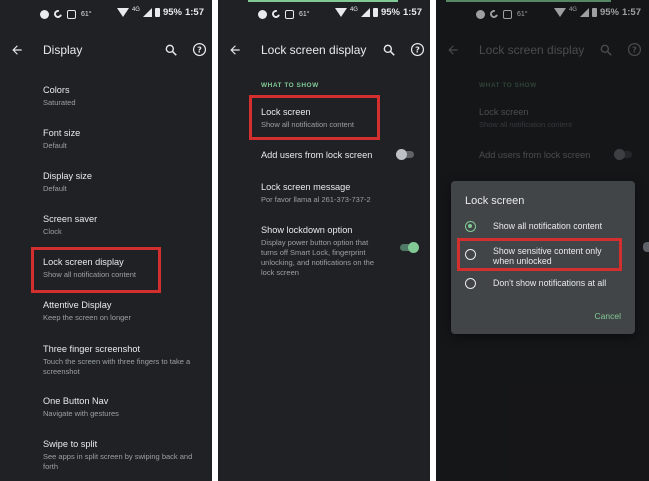  I want to click on setting-title: Swipe to split, so click(70, 444).